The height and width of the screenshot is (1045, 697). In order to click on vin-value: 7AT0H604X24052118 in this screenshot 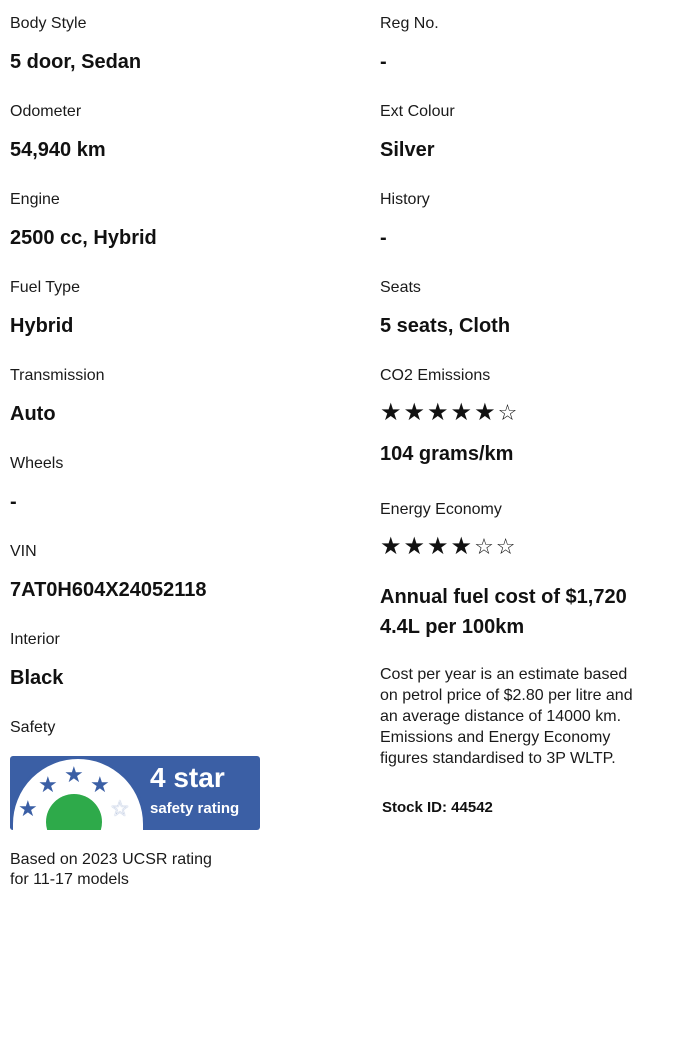, I will do `click(108, 590)`.